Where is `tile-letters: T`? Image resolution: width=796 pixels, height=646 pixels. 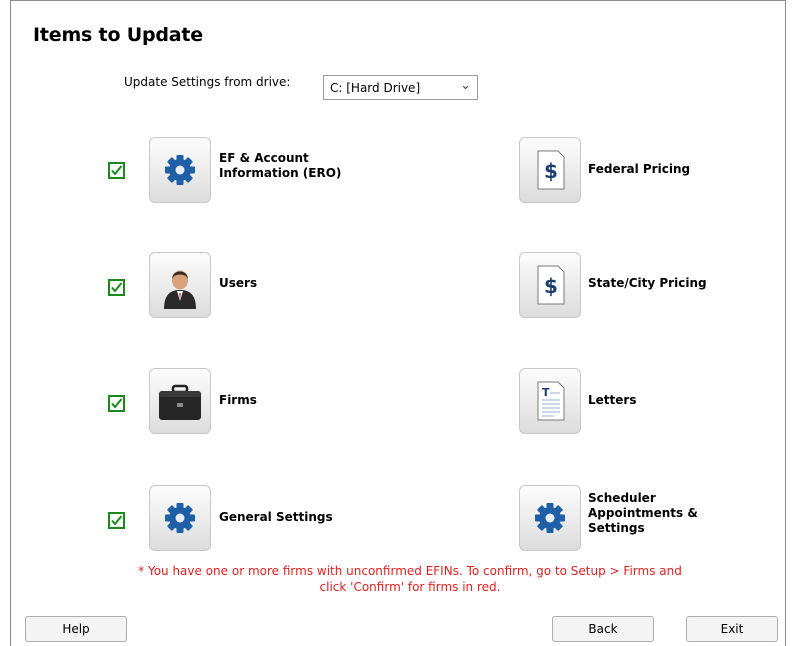 tile-letters: T is located at coordinates (550, 401).